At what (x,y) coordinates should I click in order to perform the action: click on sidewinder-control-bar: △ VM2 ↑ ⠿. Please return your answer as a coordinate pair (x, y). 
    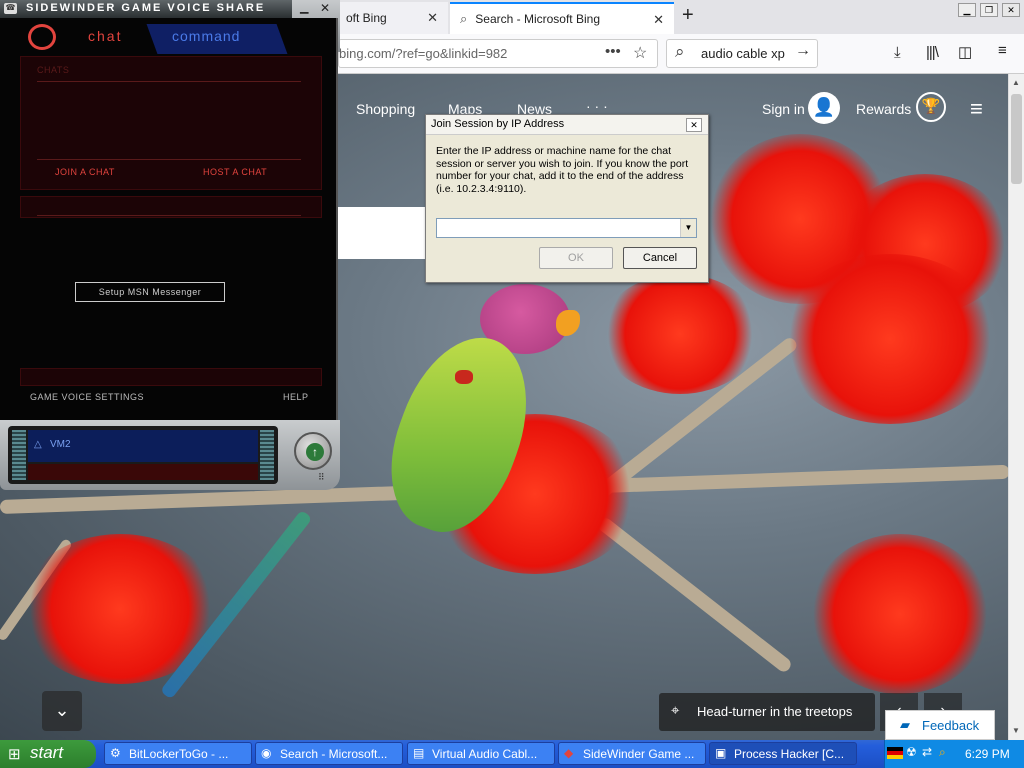
    Looking at the image, I should click on (170, 455).